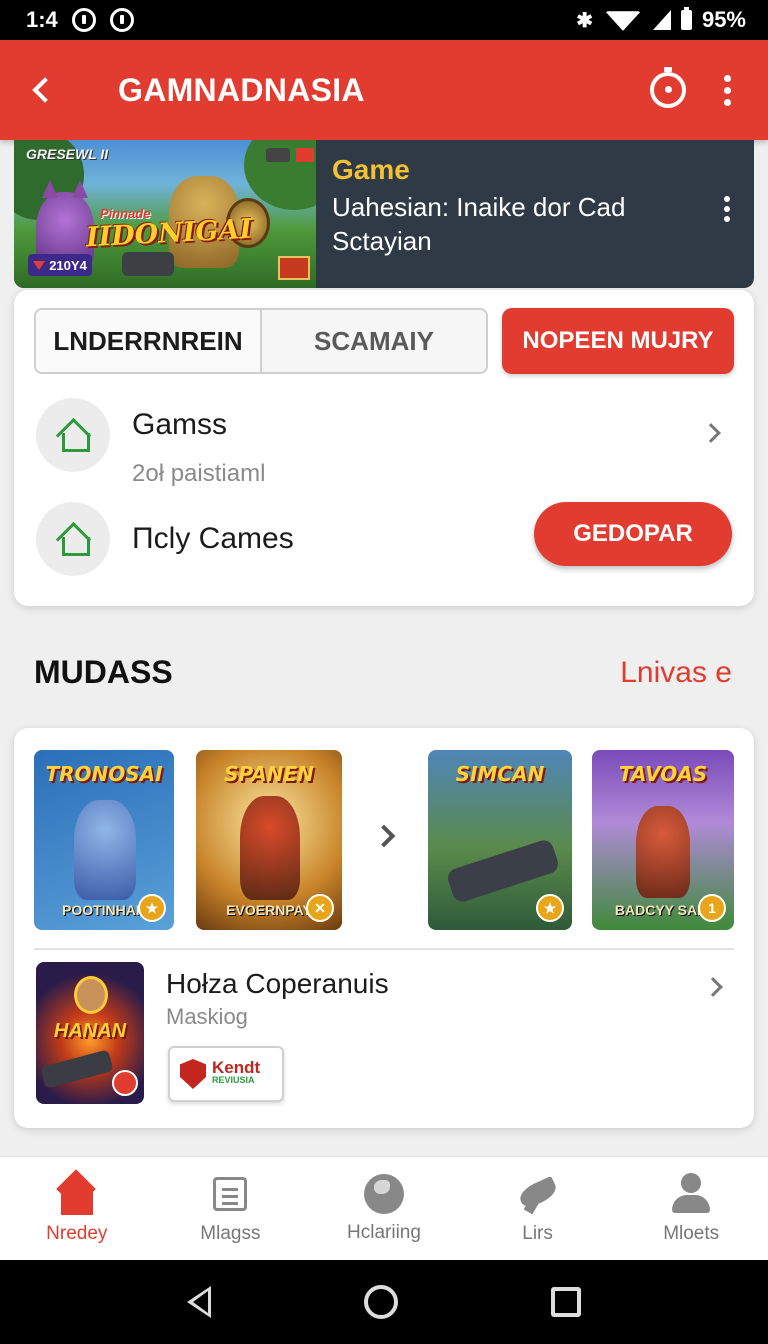  Describe the element at coordinates (104, 774) in the screenshot. I see `game-thumbnail-title: TRONOSAI` at that location.